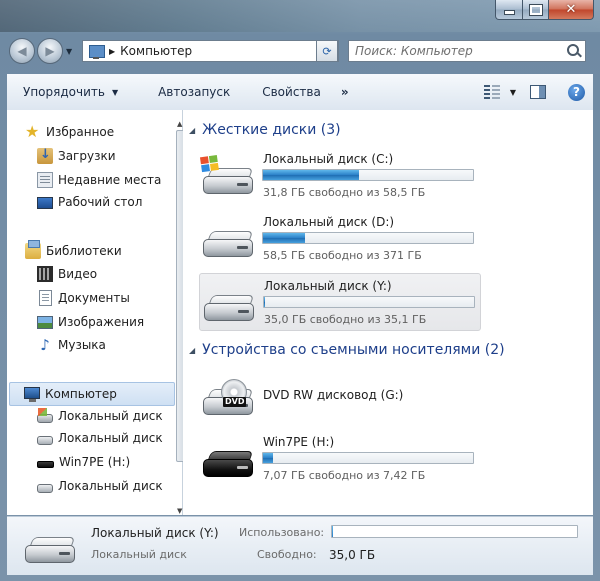  What do you see at coordinates (342, 255) in the screenshot?
I see `free-space-text: 58,5 ГБ свободно из 371 ГБ` at bounding box center [342, 255].